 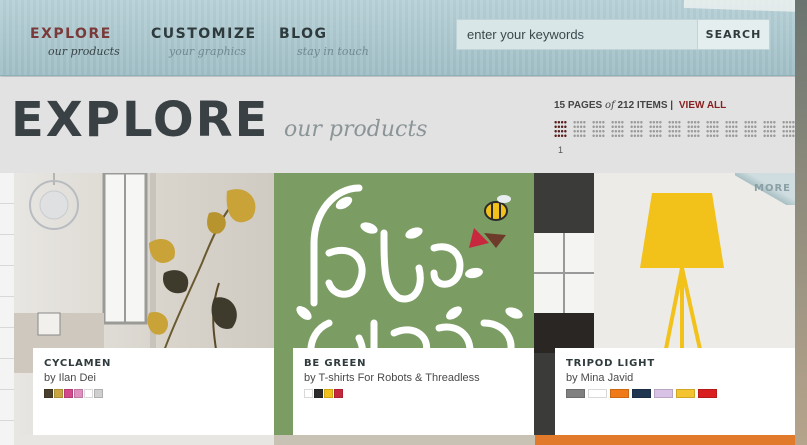 What do you see at coordinates (675, 378) in the screenshot?
I see `product-designer: by Mina Javid` at bounding box center [675, 378].